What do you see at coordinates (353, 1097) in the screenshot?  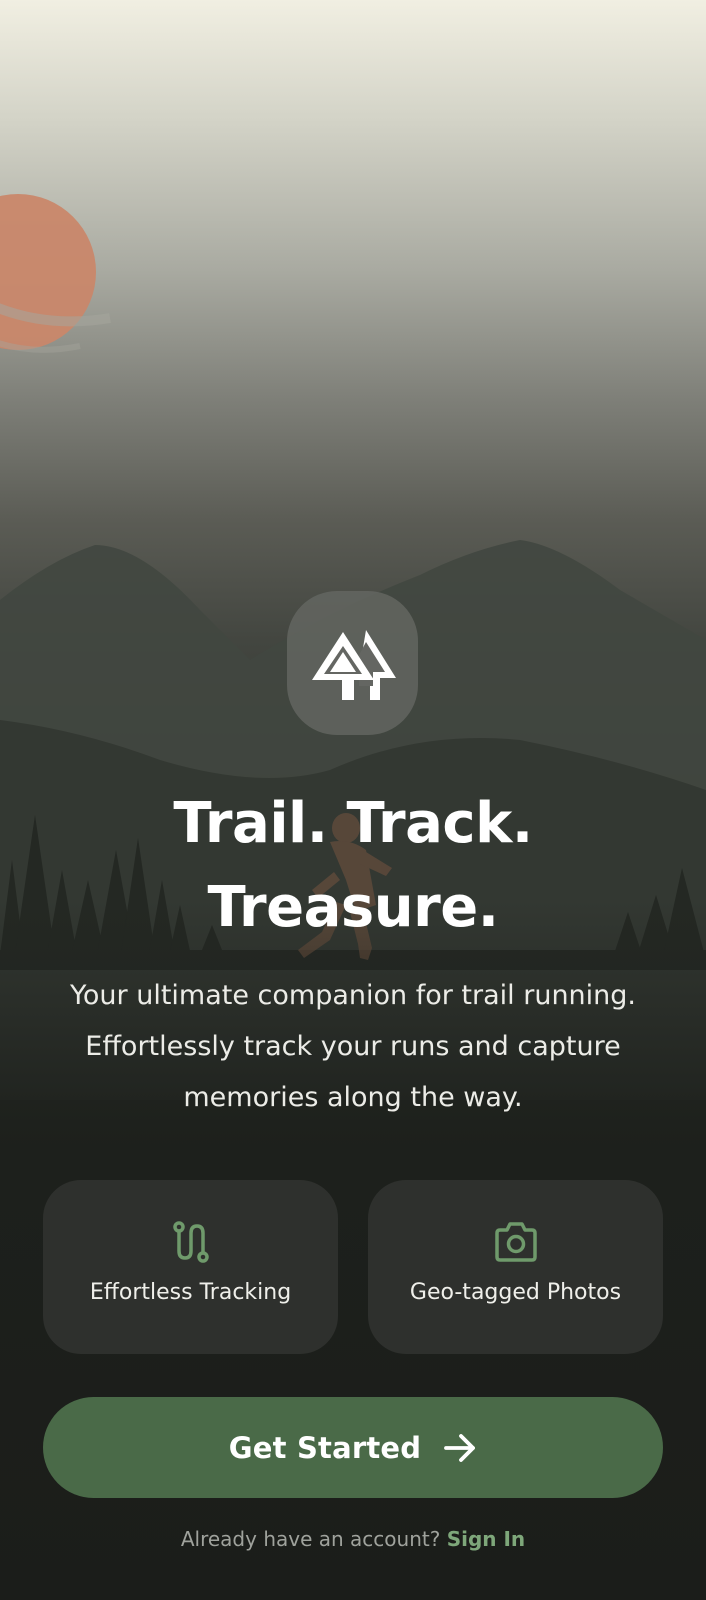 I see `hero-description-line-3: memories along the way.` at bounding box center [353, 1097].